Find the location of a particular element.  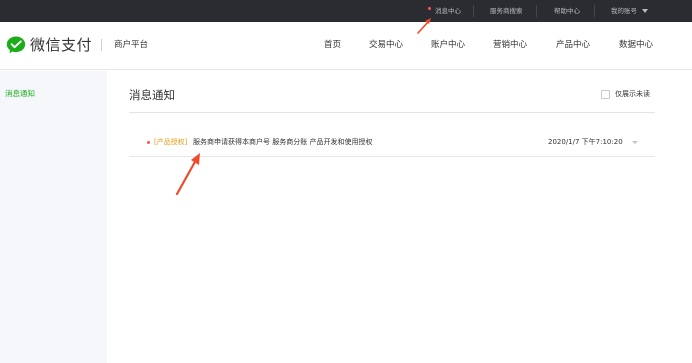

unread-only-checkbox is located at coordinates (605, 94).